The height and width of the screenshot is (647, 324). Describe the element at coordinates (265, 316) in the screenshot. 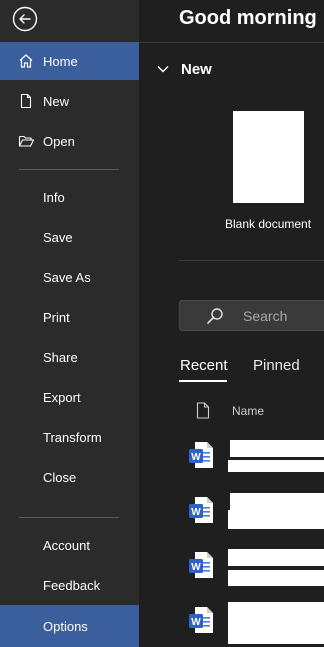

I see `search-placeholder: Search` at that location.